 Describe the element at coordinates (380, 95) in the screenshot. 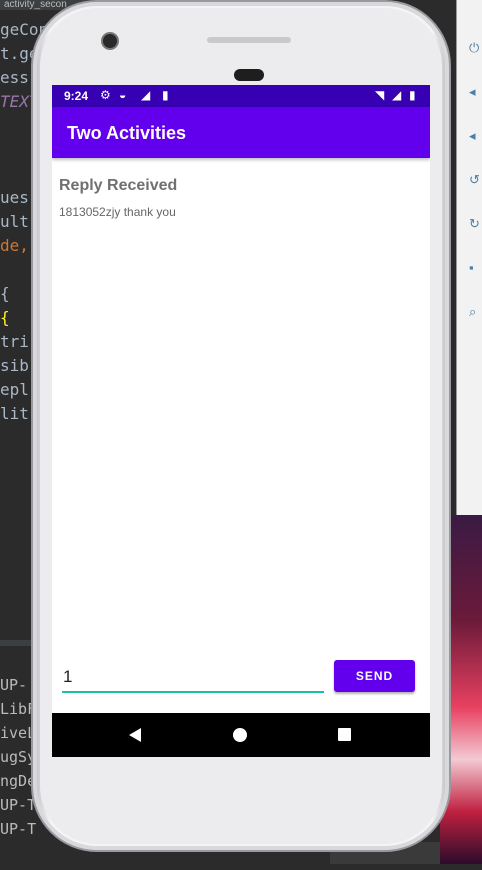

I see `wifi-icon: ◥` at that location.